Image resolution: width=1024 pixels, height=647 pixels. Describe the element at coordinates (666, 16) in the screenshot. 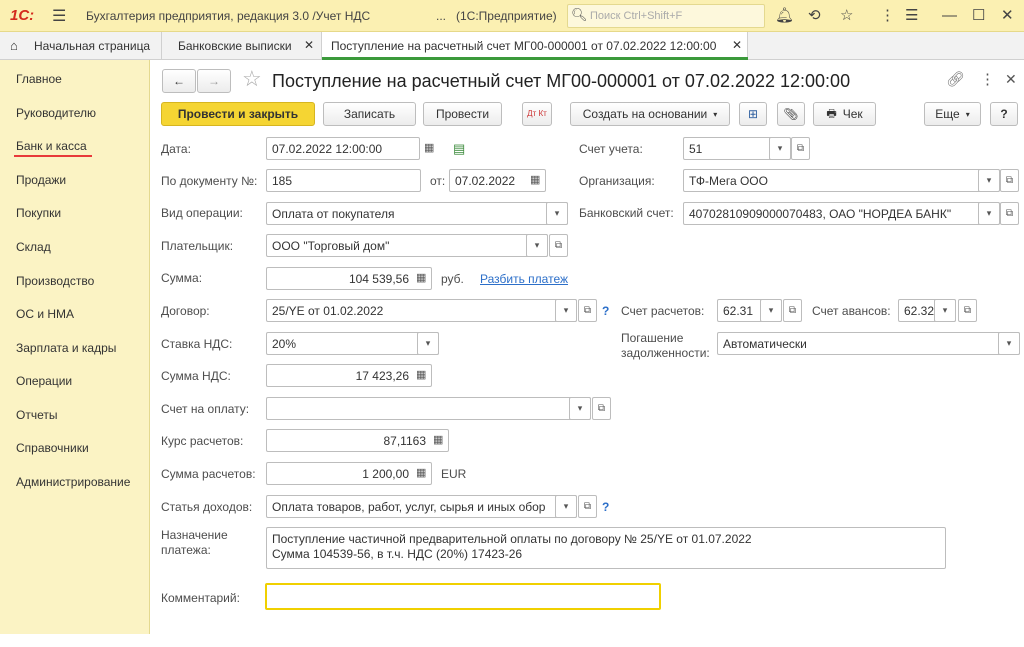

I see `global-search: 🔍︎ Поиск Ctrl+Shift+F` at that location.